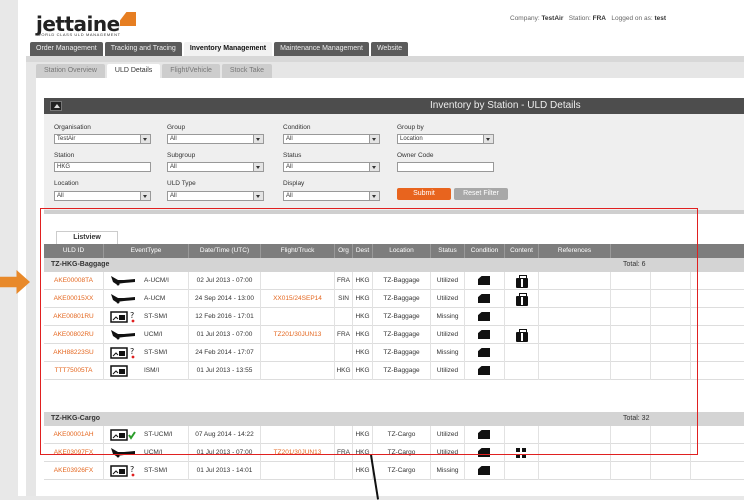 Image resolution: width=744 pixels, height=500 pixels. What do you see at coordinates (133, 71) in the screenshot?
I see `tab-uld-details: ULD Details` at bounding box center [133, 71].